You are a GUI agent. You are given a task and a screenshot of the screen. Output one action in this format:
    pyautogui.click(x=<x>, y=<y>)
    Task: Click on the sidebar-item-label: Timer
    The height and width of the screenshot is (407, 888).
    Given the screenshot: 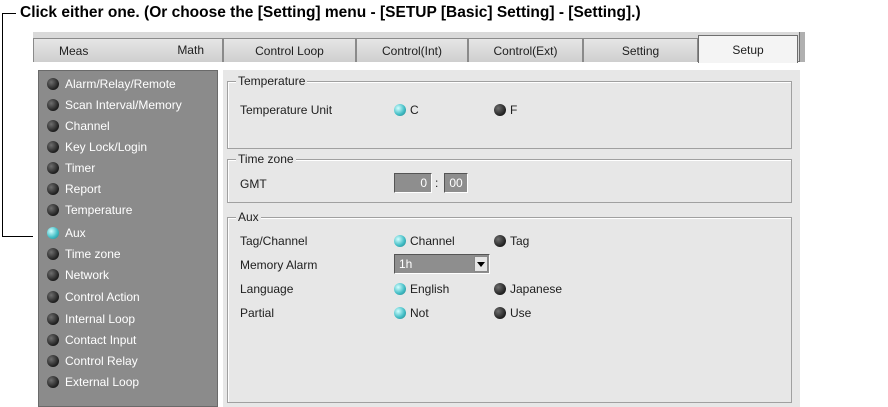 What is the action you would take?
    pyautogui.click(x=80, y=167)
    